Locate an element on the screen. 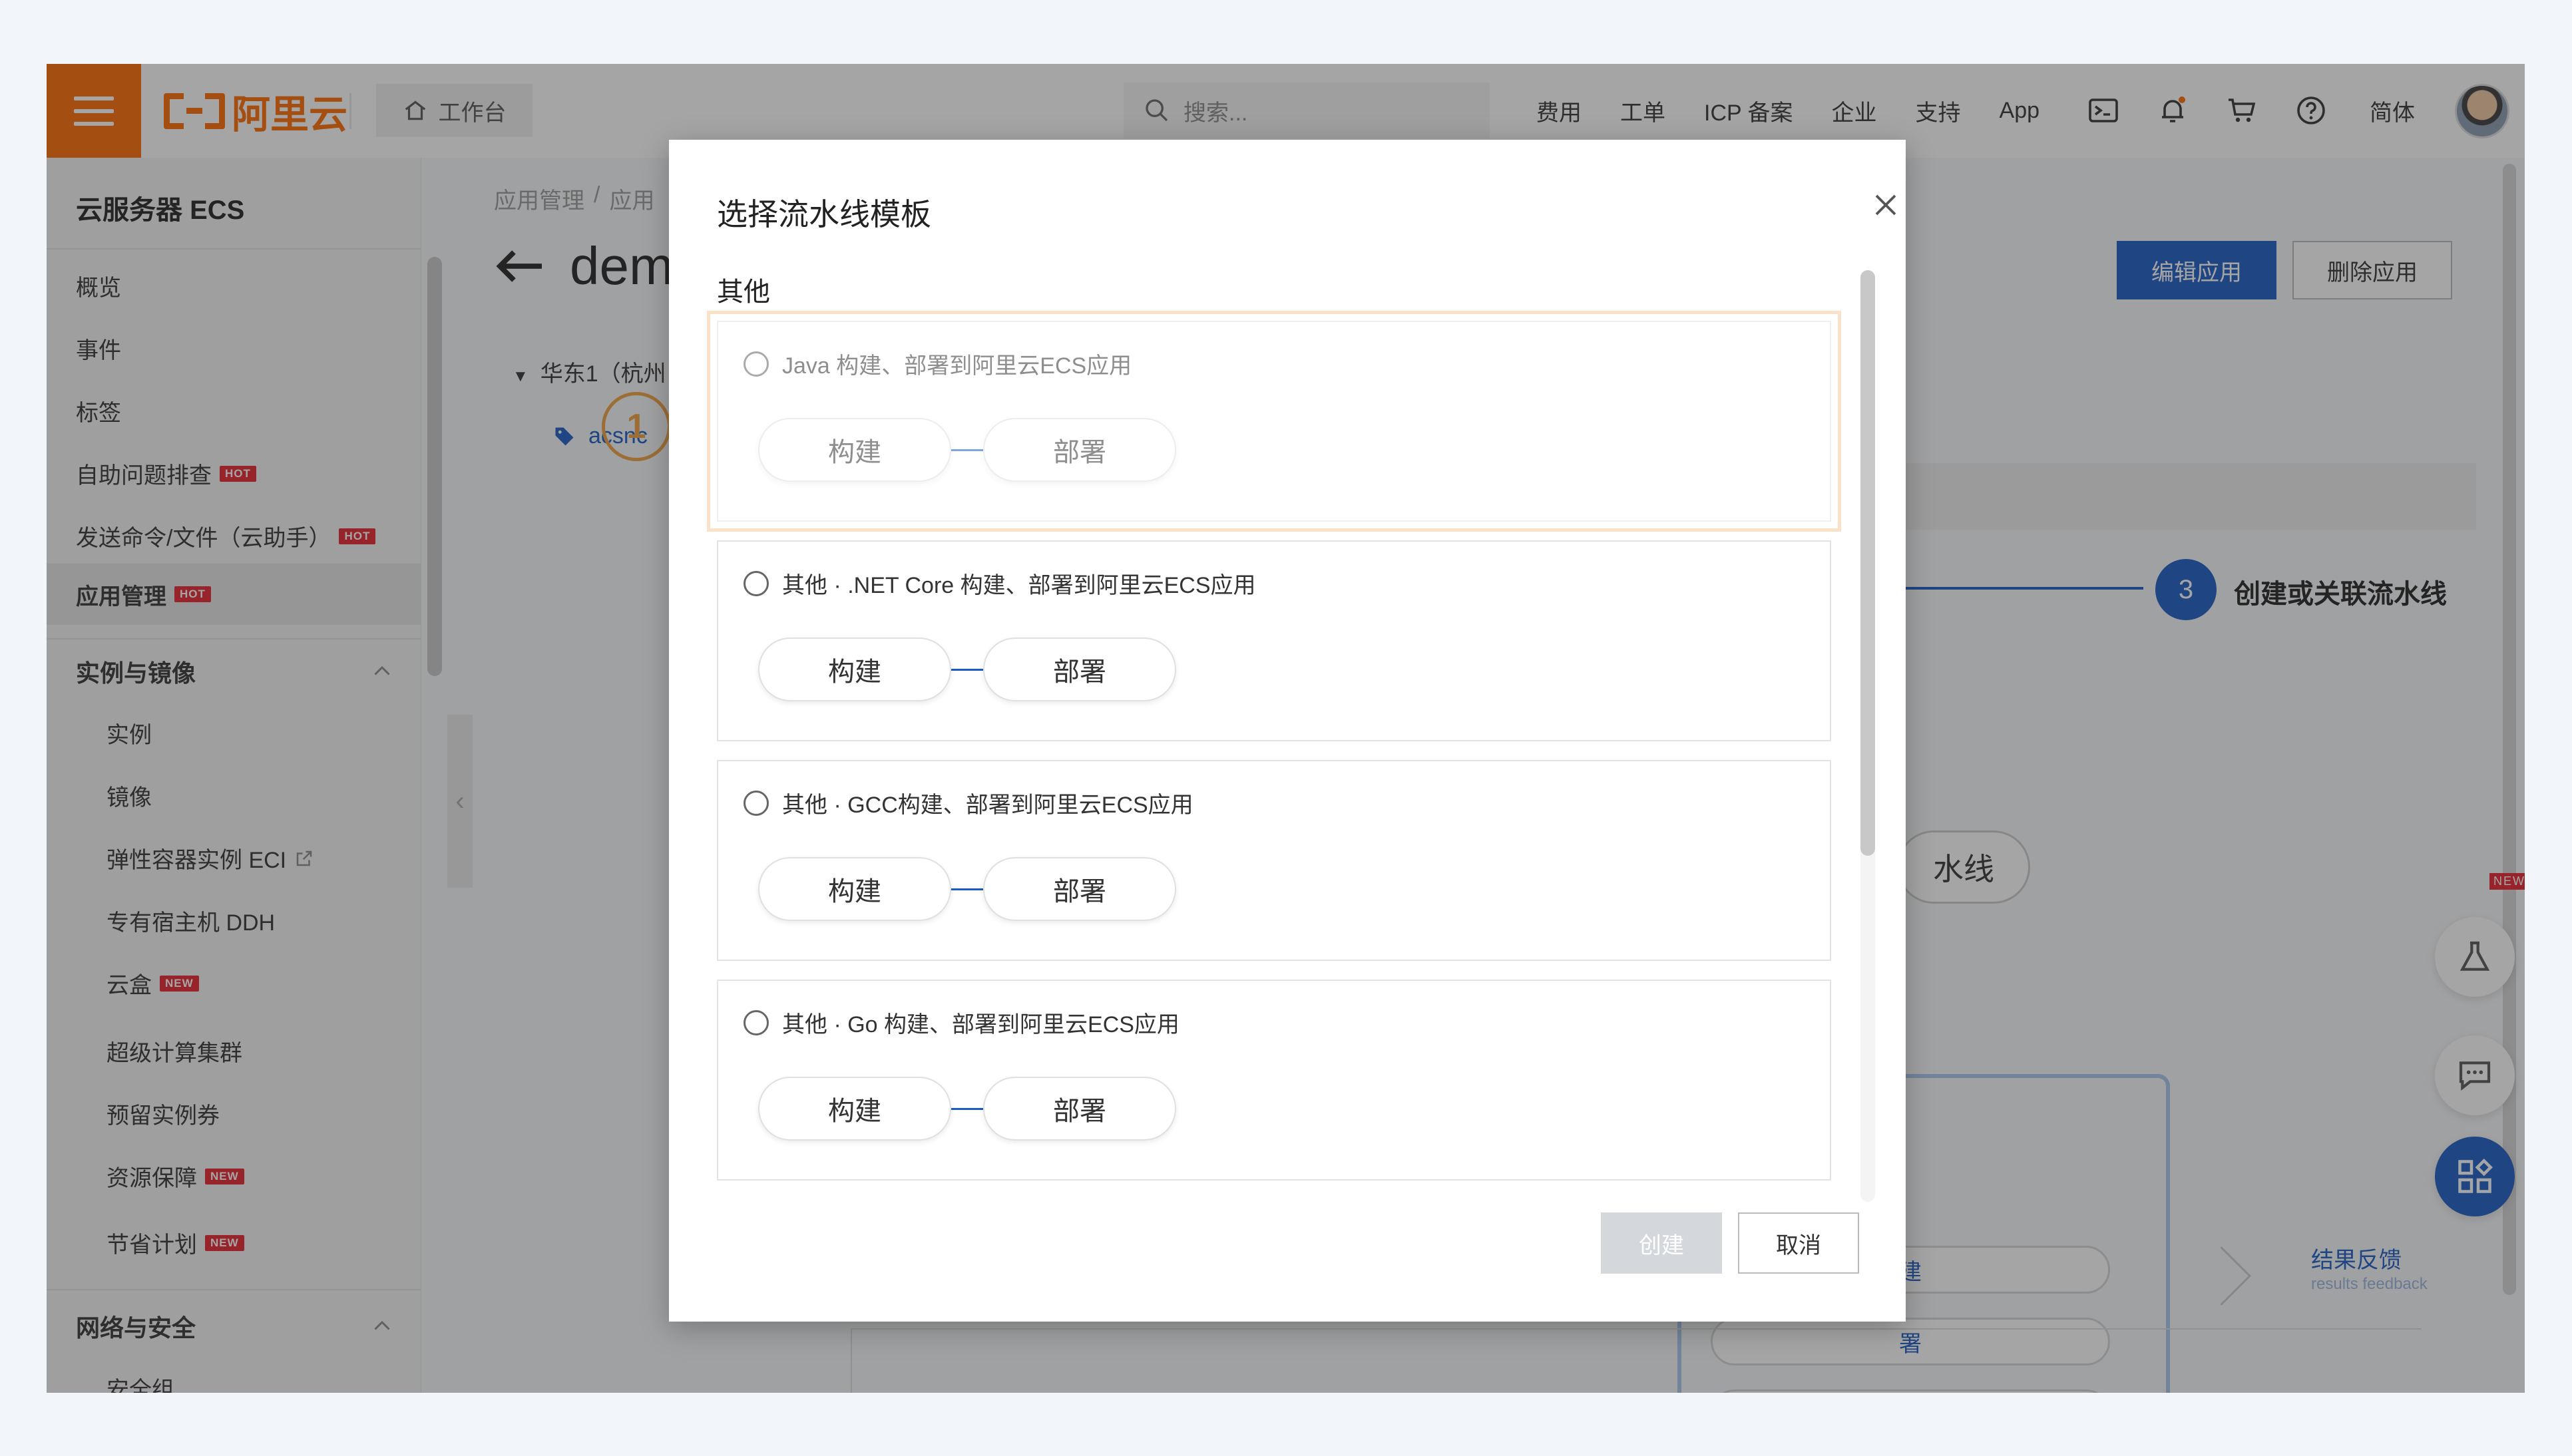 This screenshot has width=2572, height=1456. close-icon is located at coordinates (1886, 205).